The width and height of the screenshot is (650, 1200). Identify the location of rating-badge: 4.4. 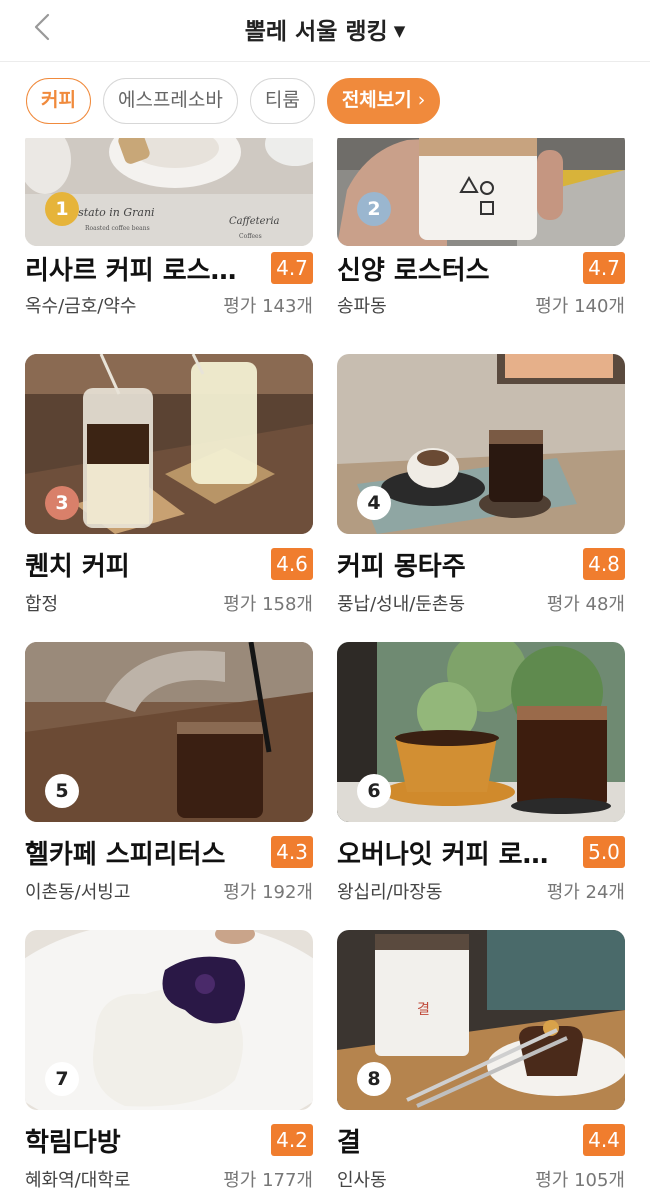
(604, 1140).